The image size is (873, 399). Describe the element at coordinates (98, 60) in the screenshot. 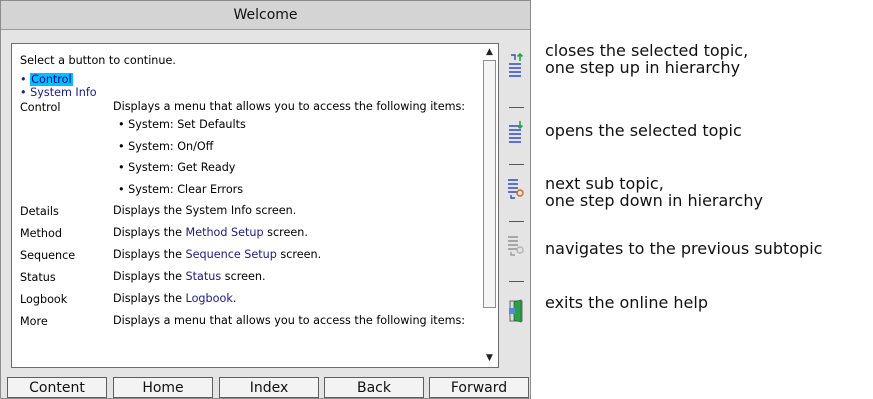

I see `intro-text: Select a button to continue.` at that location.